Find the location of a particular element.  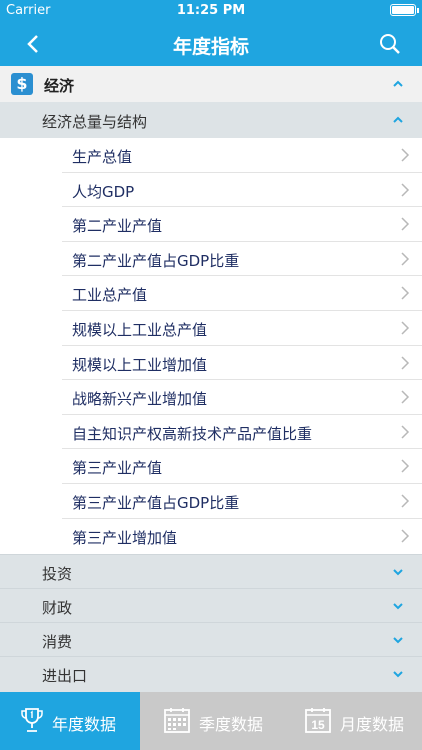

tab-quarterly: 季度数据 is located at coordinates (211, 721).